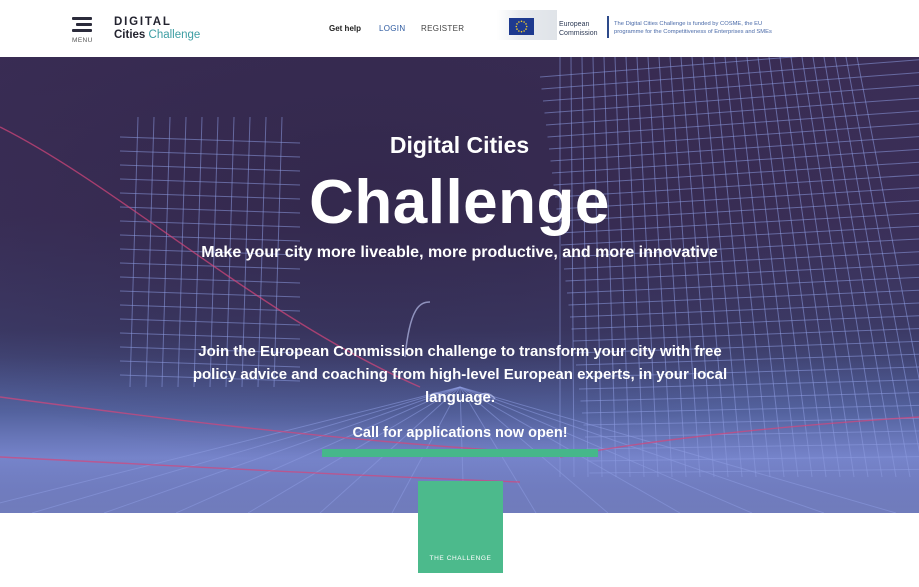 This screenshot has height=587, width=919. Describe the element at coordinates (459, 145) in the screenshot. I see `hero-subtitle: Digital Cities` at that location.